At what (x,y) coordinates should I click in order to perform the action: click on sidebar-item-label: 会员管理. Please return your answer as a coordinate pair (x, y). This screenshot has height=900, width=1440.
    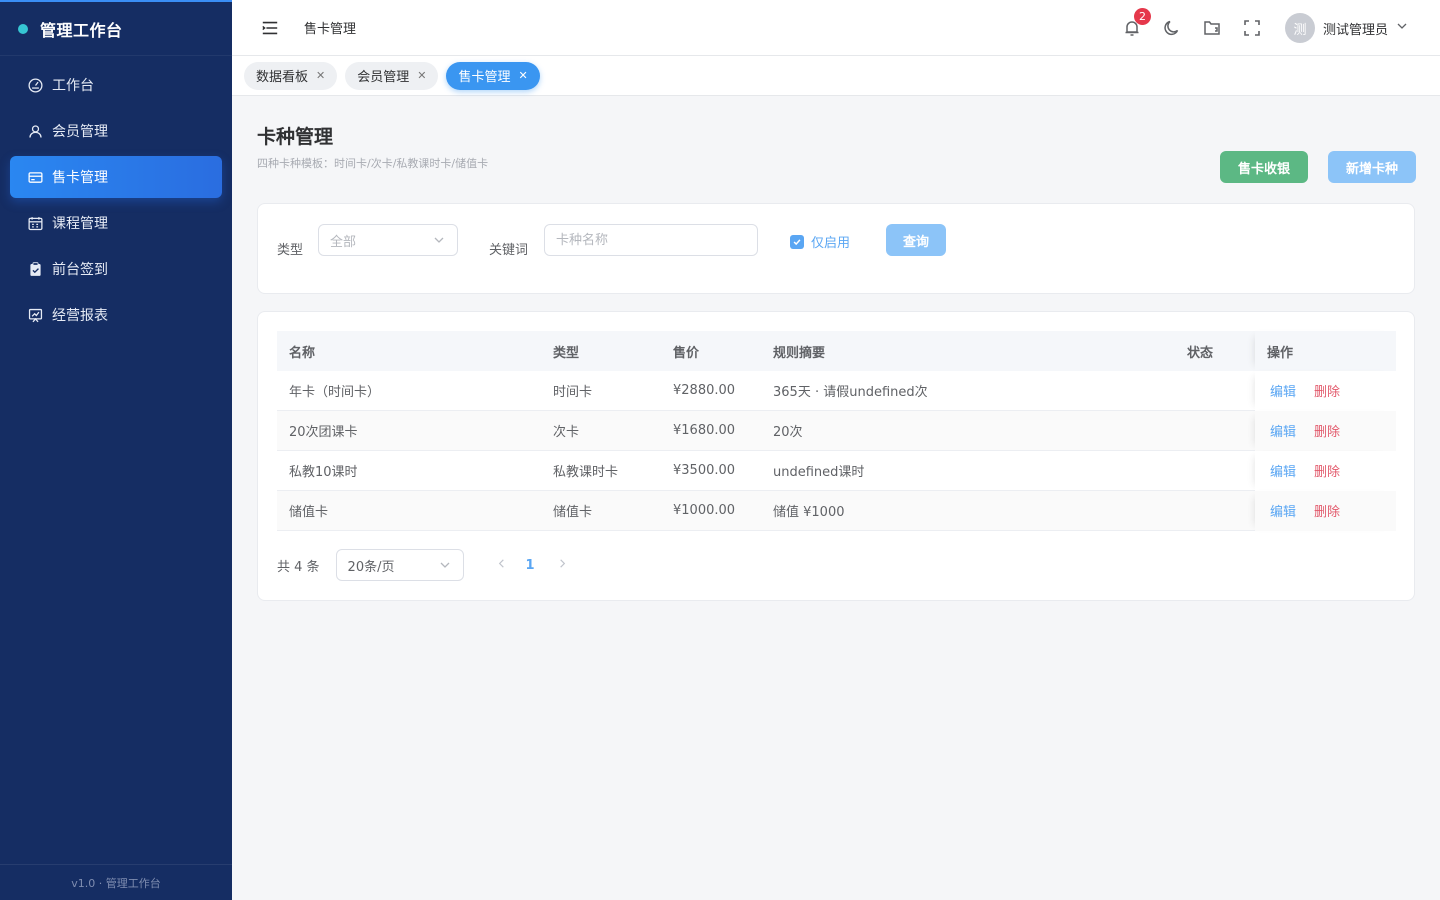
    Looking at the image, I should click on (80, 132).